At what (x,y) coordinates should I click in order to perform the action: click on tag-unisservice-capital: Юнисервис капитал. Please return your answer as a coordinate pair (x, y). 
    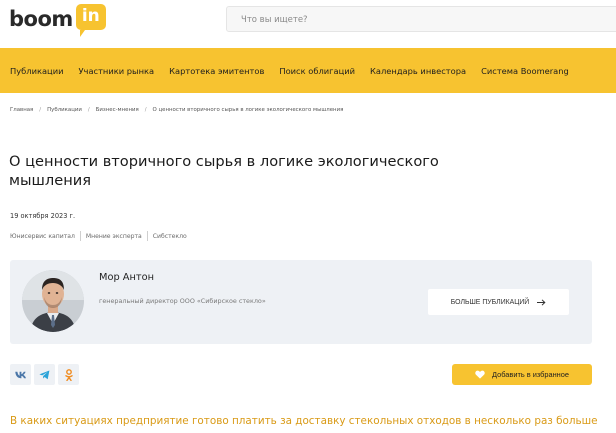
    Looking at the image, I should click on (42, 236).